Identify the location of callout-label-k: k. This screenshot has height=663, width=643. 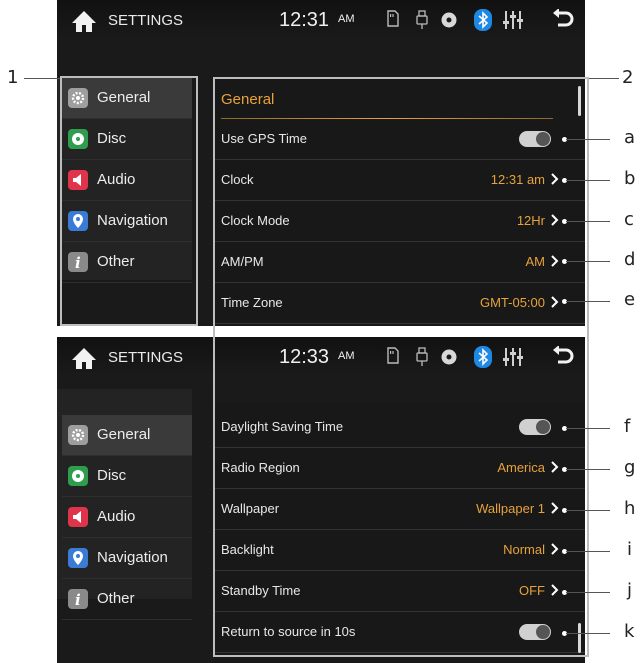
(629, 631).